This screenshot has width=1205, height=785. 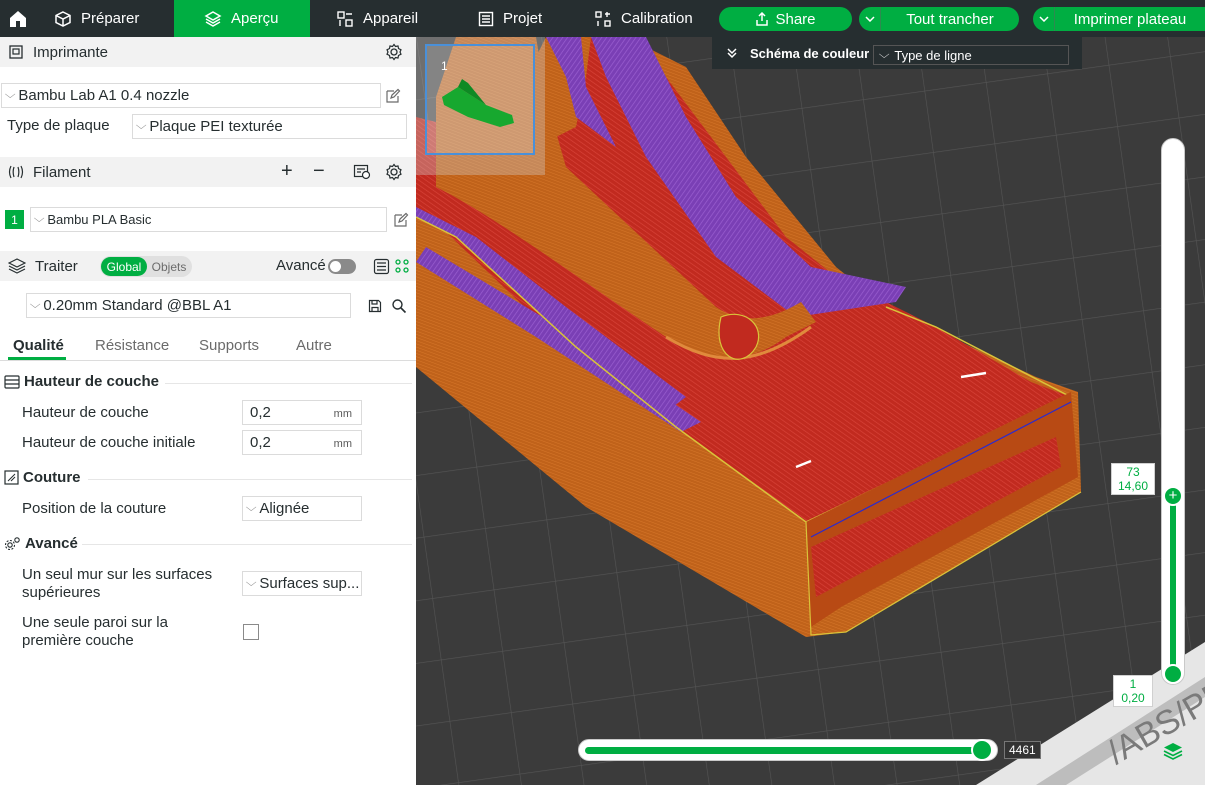 I want to click on save-preset-icon, so click(x=375, y=306).